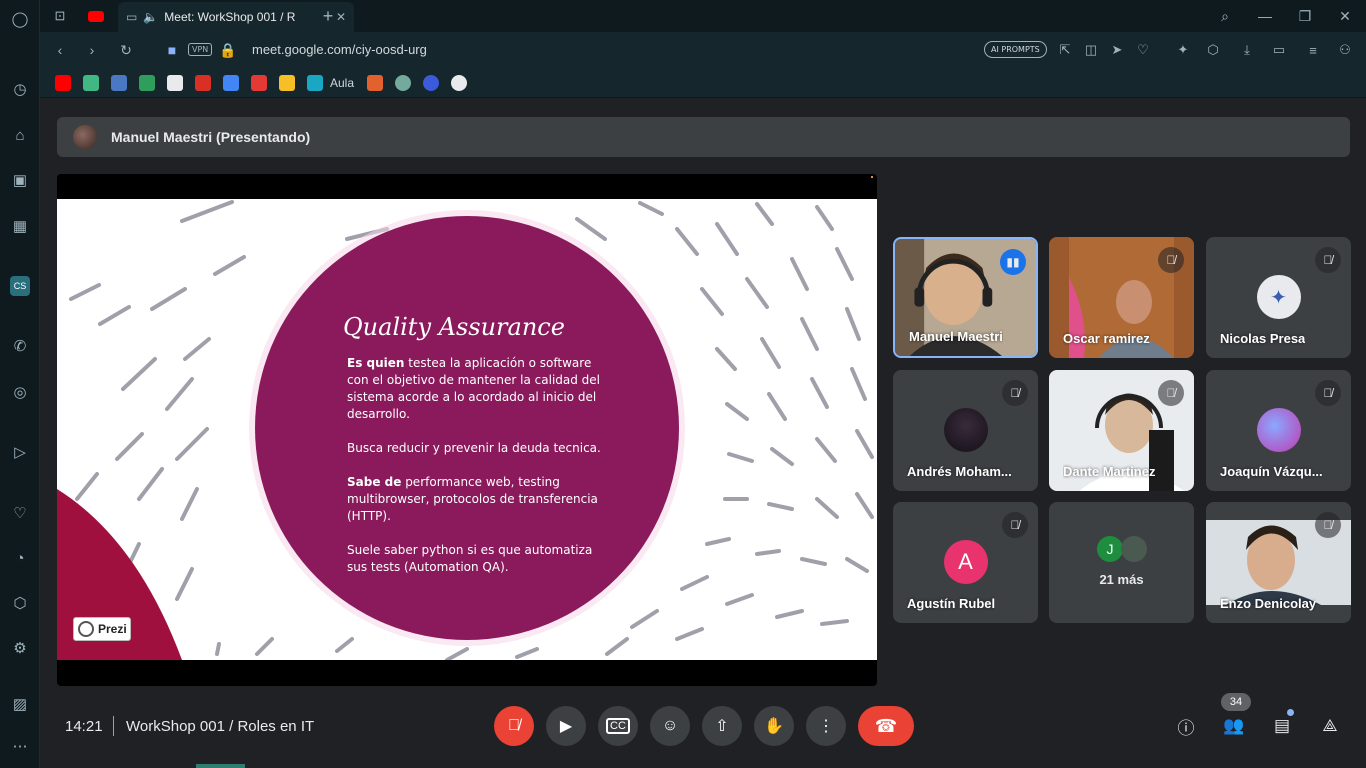 Image resolution: width=1366 pixels, height=768 pixels. I want to click on flag-bookmark-icon, so click(119, 83).